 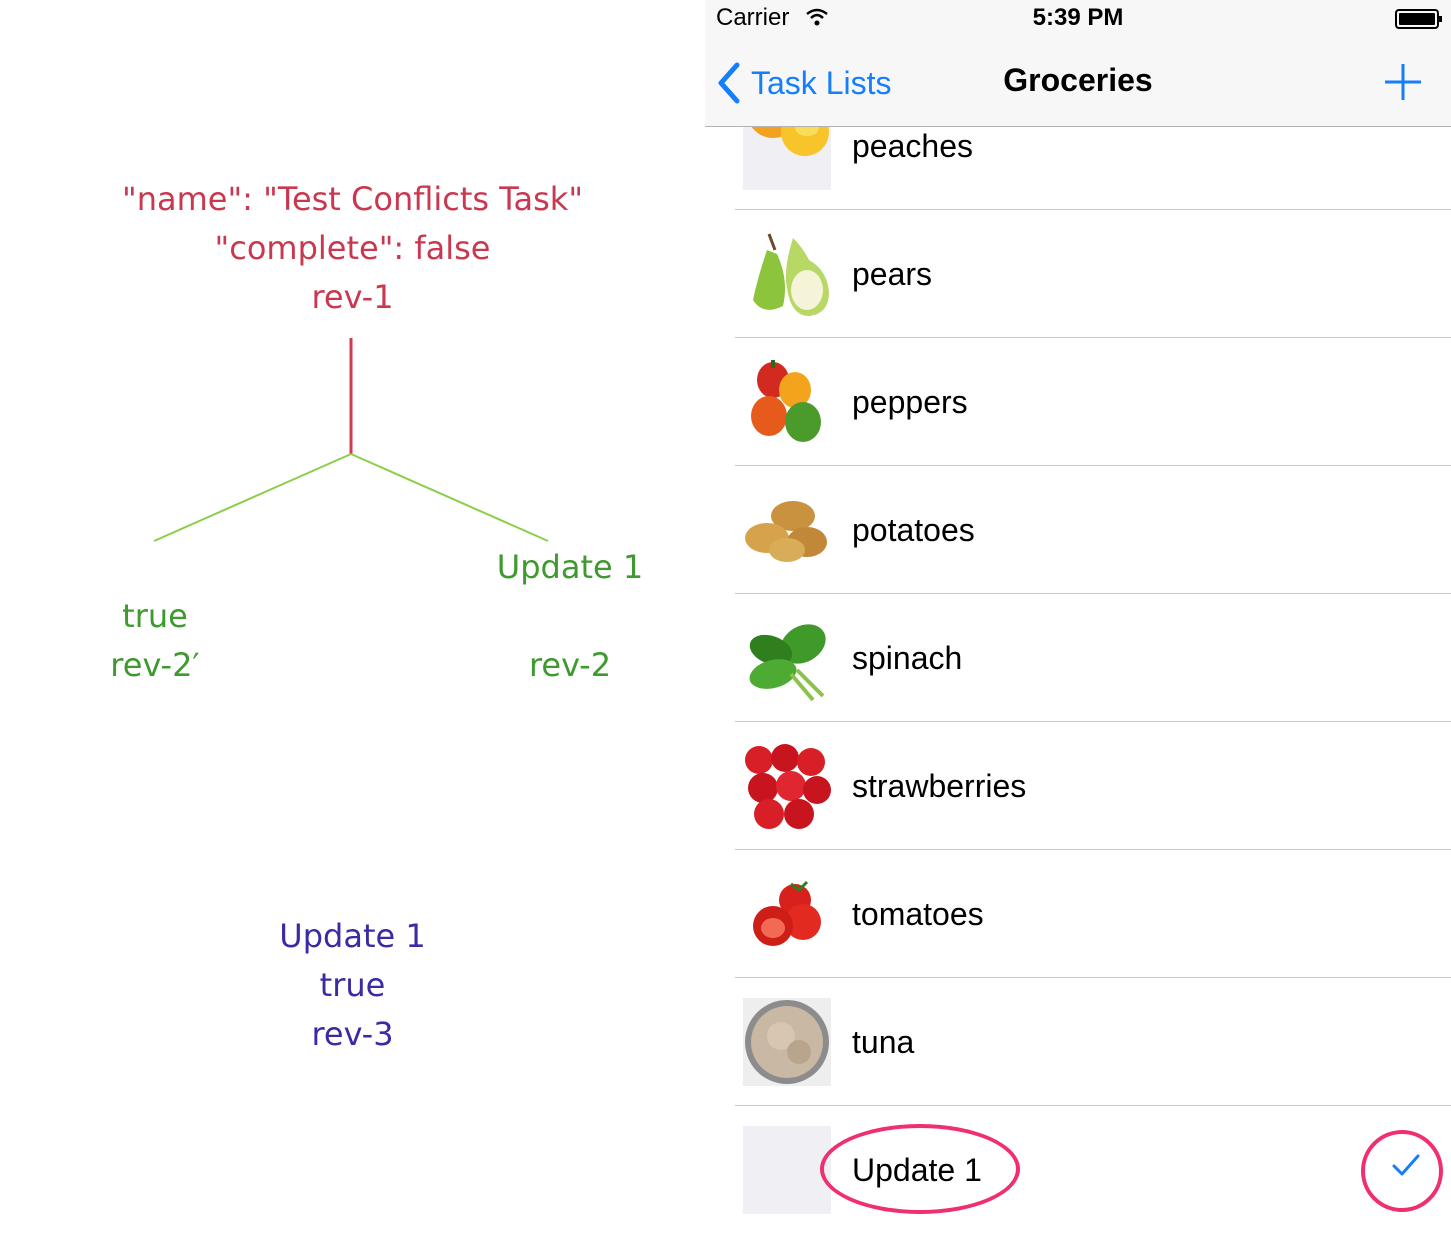 What do you see at coordinates (252, 497) in the screenshot?
I see `left-branch-line` at bounding box center [252, 497].